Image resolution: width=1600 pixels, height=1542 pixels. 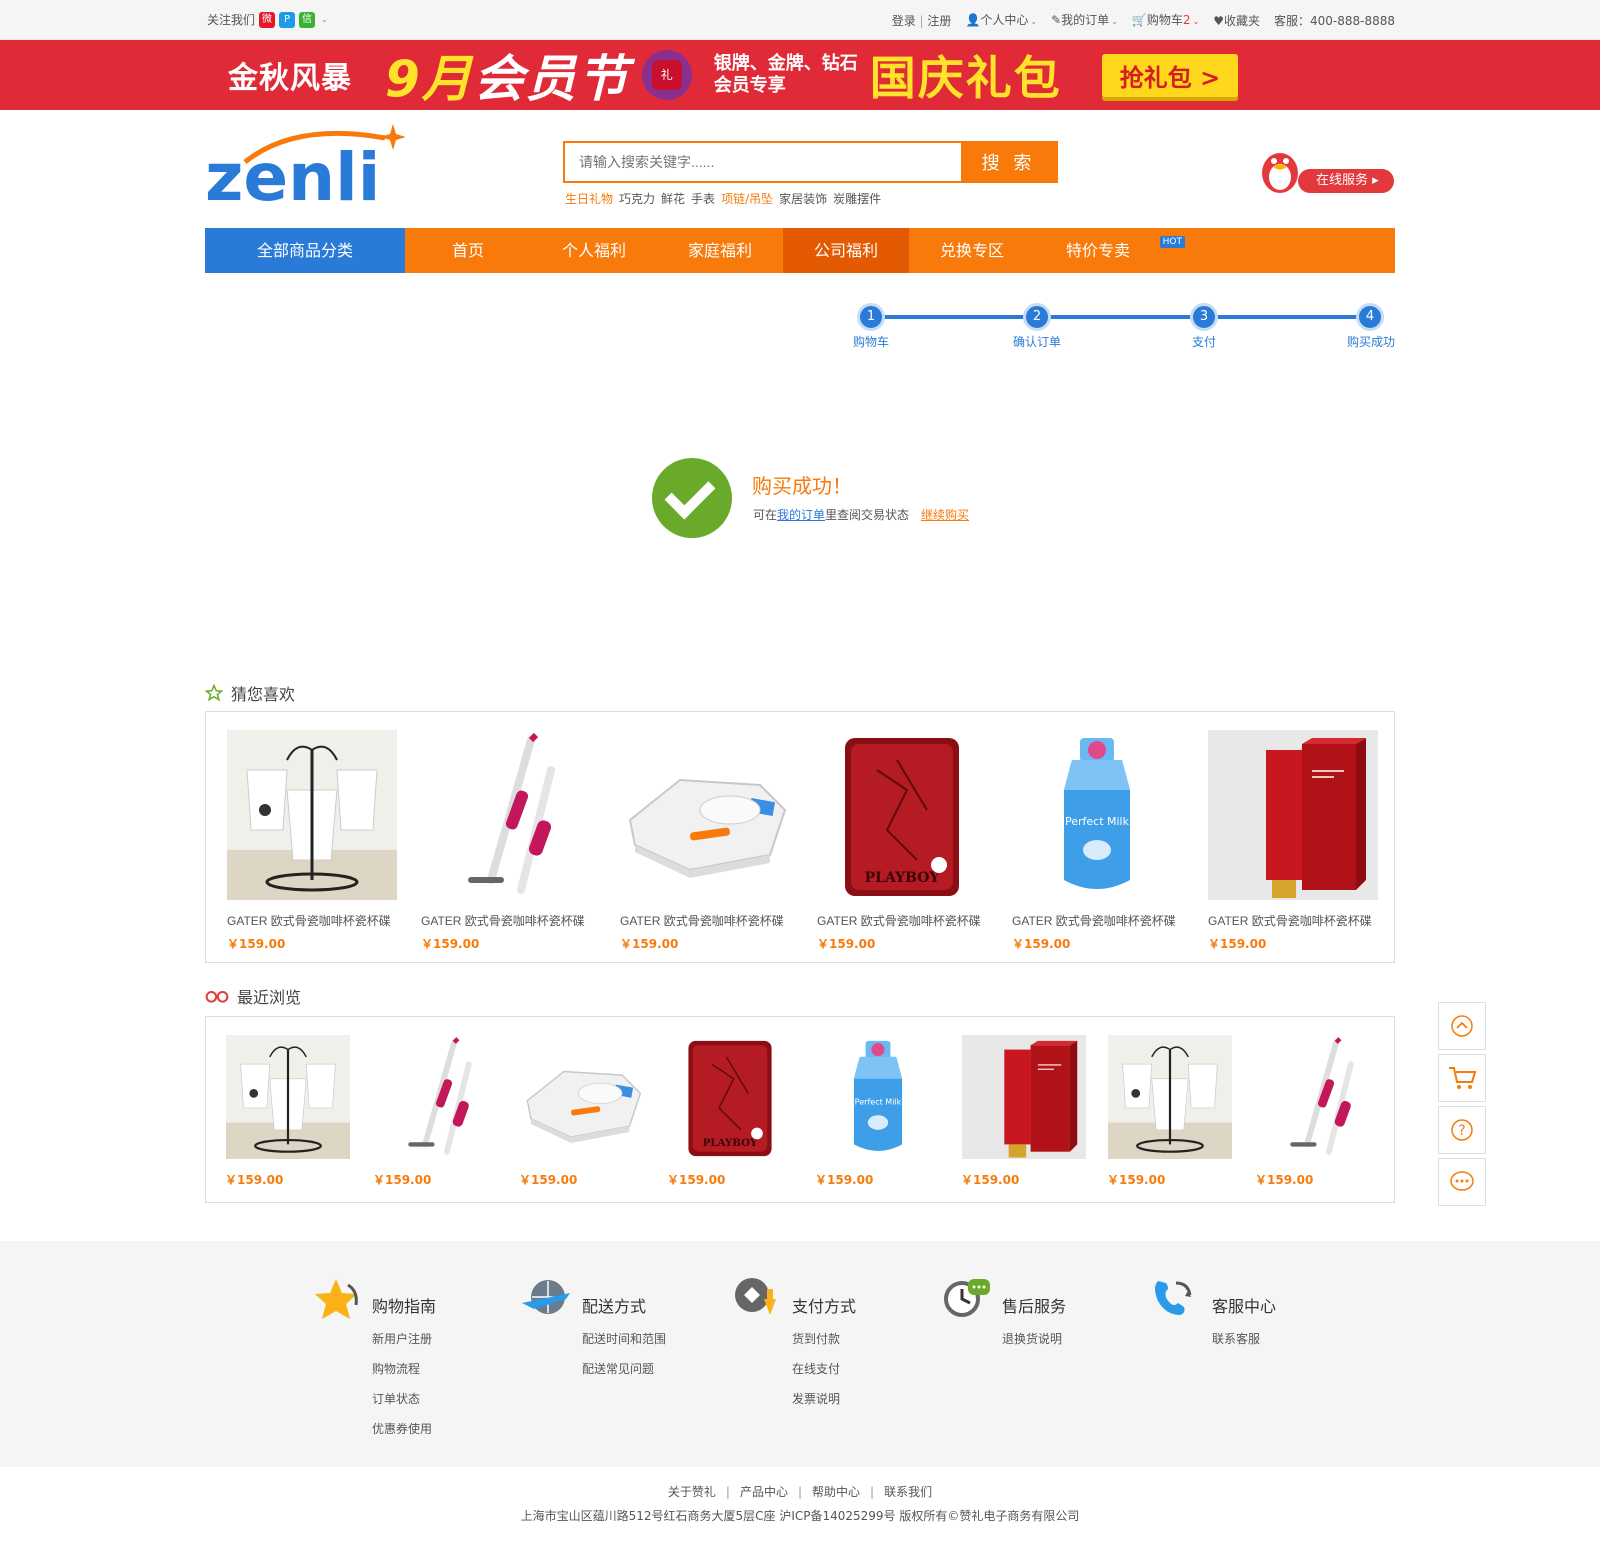 I want to click on online-service: 在线服务 ▸, so click(x=1326, y=171).